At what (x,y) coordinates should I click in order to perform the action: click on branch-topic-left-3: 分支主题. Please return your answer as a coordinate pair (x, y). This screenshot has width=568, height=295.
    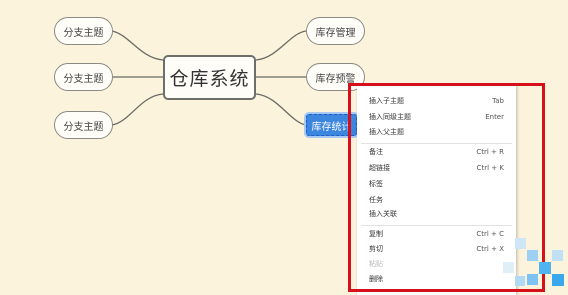
    Looking at the image, I should click on (83, 125).